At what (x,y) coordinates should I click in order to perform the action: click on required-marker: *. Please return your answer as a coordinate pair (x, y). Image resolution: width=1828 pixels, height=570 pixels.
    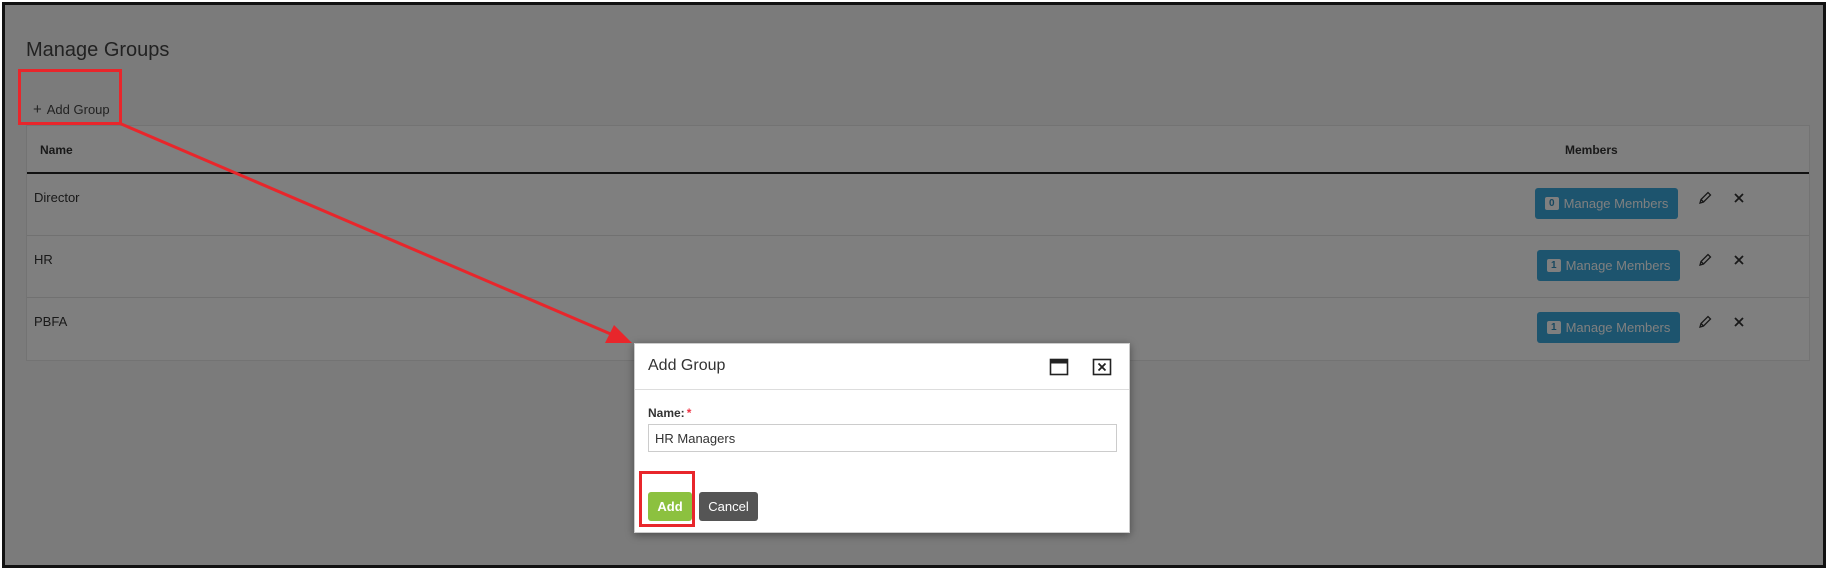
    Looking at the image, I should click on (689, 413).